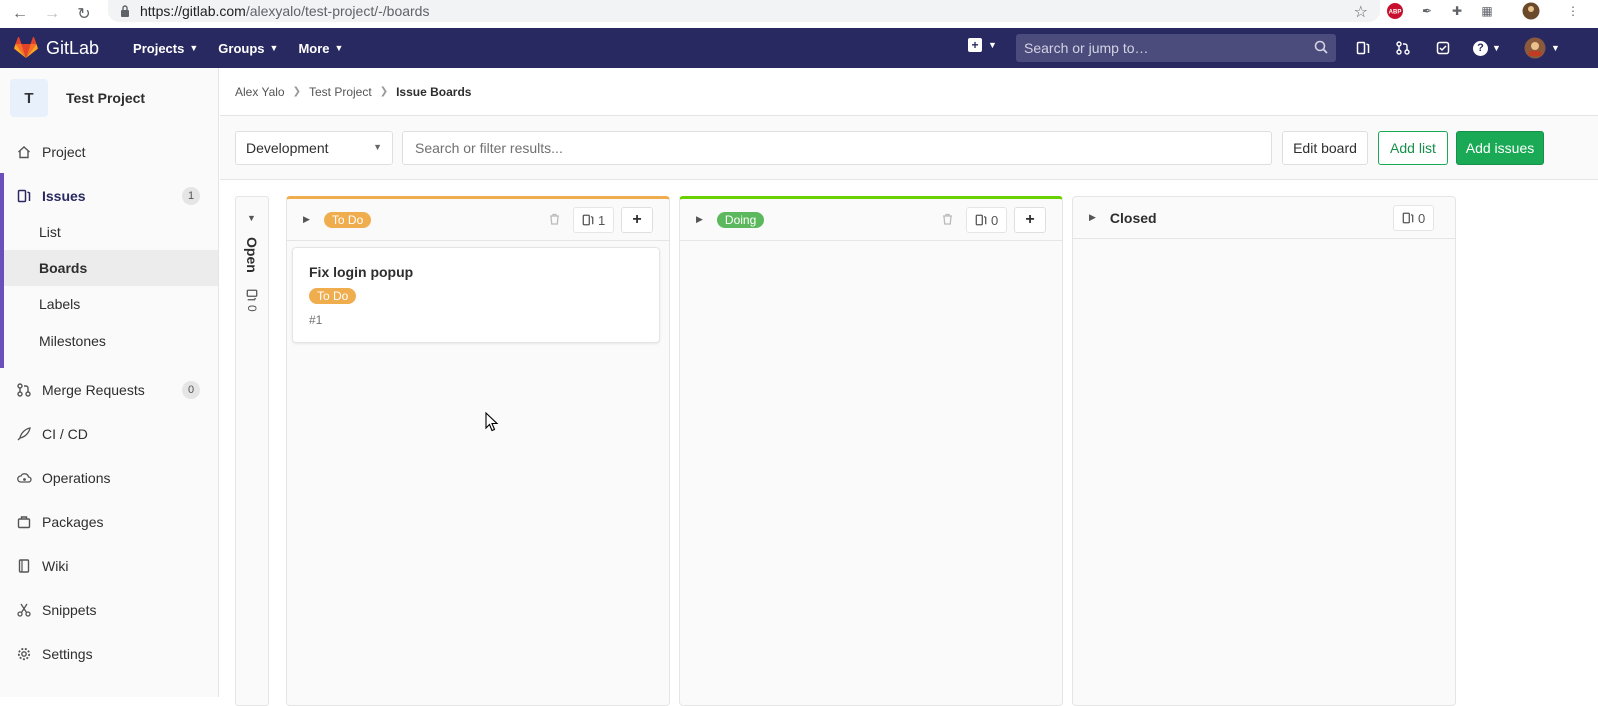  Describe the element at coordinates (1500, 148) in the screenshot. I see `add-issues-button: Add issues` at that location.